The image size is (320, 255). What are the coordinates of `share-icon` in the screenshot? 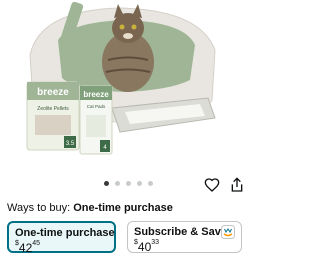 It's located at (237, 185).